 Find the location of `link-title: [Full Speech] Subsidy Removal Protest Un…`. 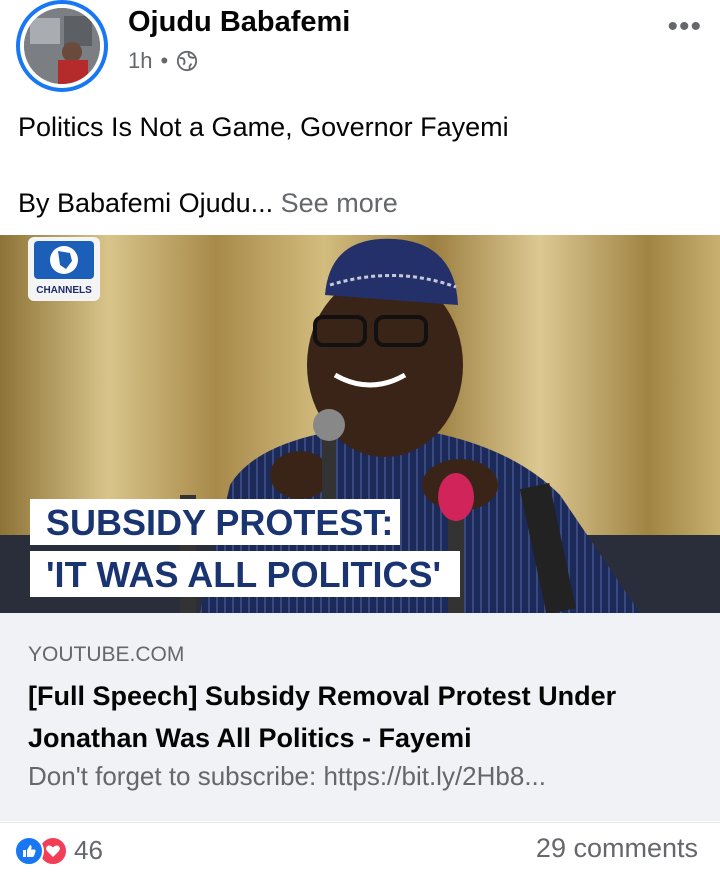

link-title: [Full Speech] Subsidy Removal Protest Un… is located at coordinates (363, 717).